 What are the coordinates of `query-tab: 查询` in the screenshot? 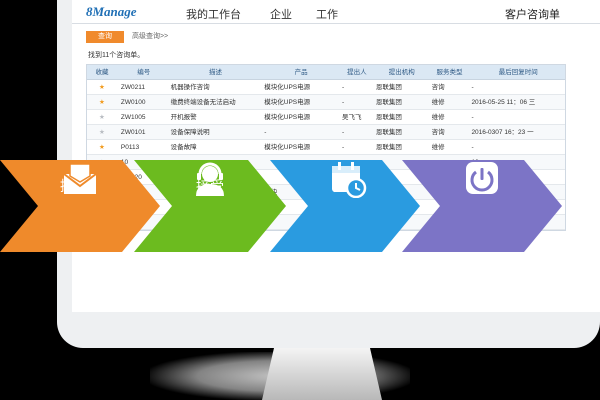 It's located at (105, 37).